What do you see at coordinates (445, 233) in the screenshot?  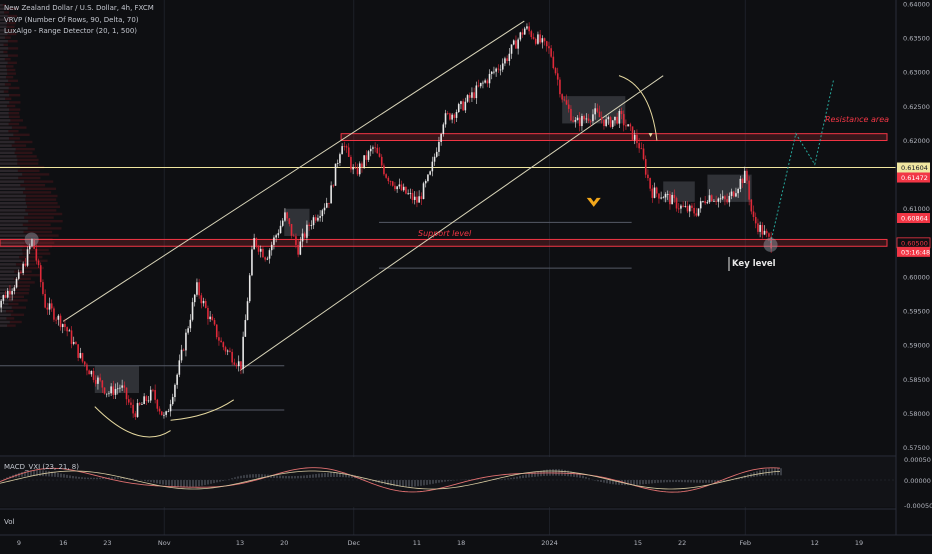 I see `support-level-label: Support level` at bounding box center [445, 233].